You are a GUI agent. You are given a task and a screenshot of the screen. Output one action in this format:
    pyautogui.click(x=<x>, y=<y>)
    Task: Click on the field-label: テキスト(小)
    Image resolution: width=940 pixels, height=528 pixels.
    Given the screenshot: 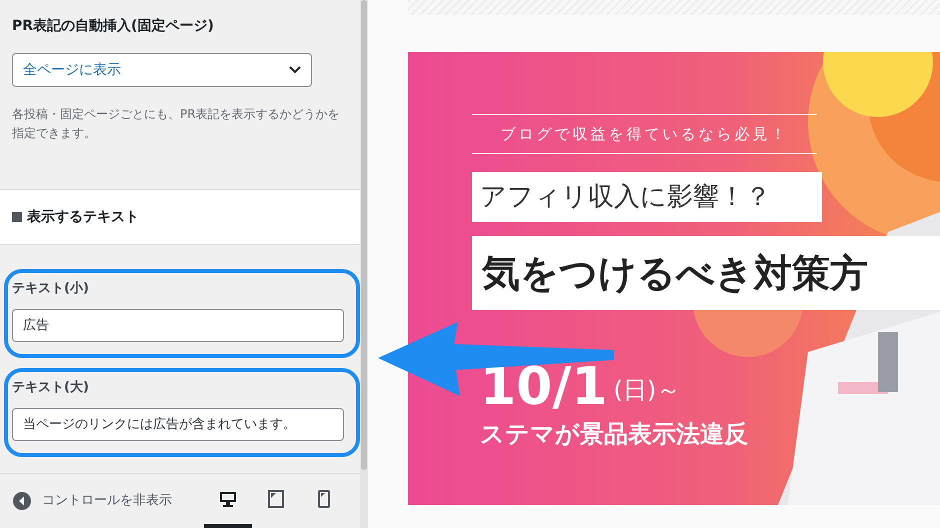 What is the action you would take?
    pyautogui.click(x=51, y=289)
    